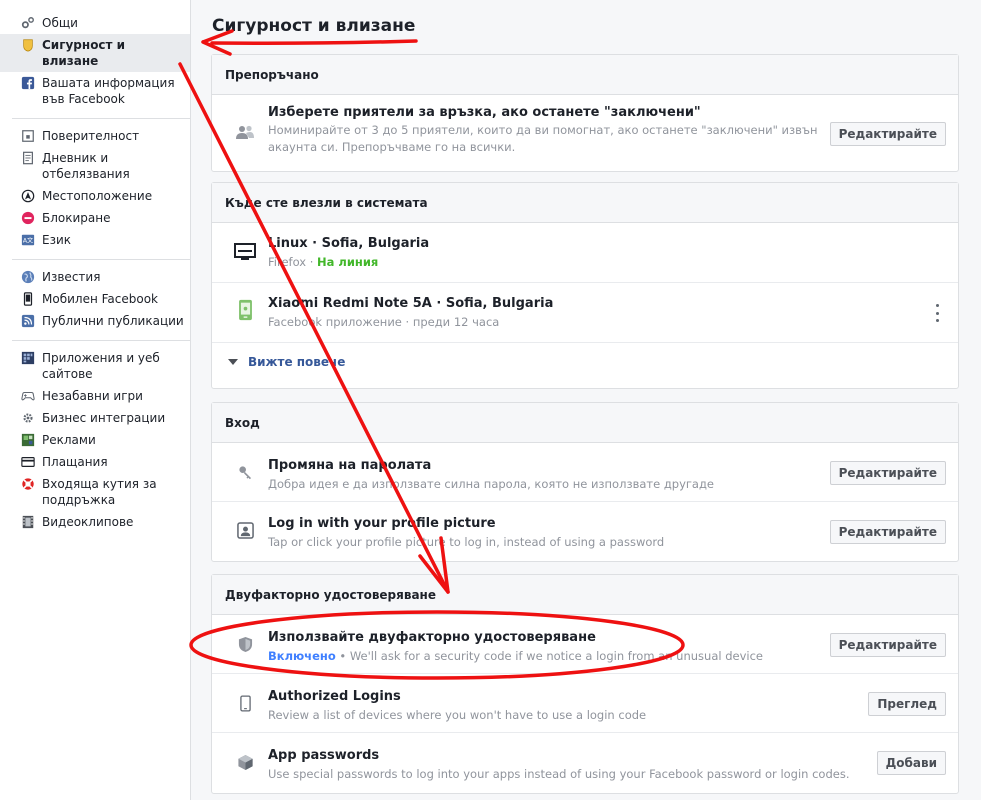 The image size is (981, 800). What do you see at coordinates (384, 322) in the screenshot?
I see `session-subtitle: Facebook приложение · преди 12 часа` at bounding box center [384, 322].